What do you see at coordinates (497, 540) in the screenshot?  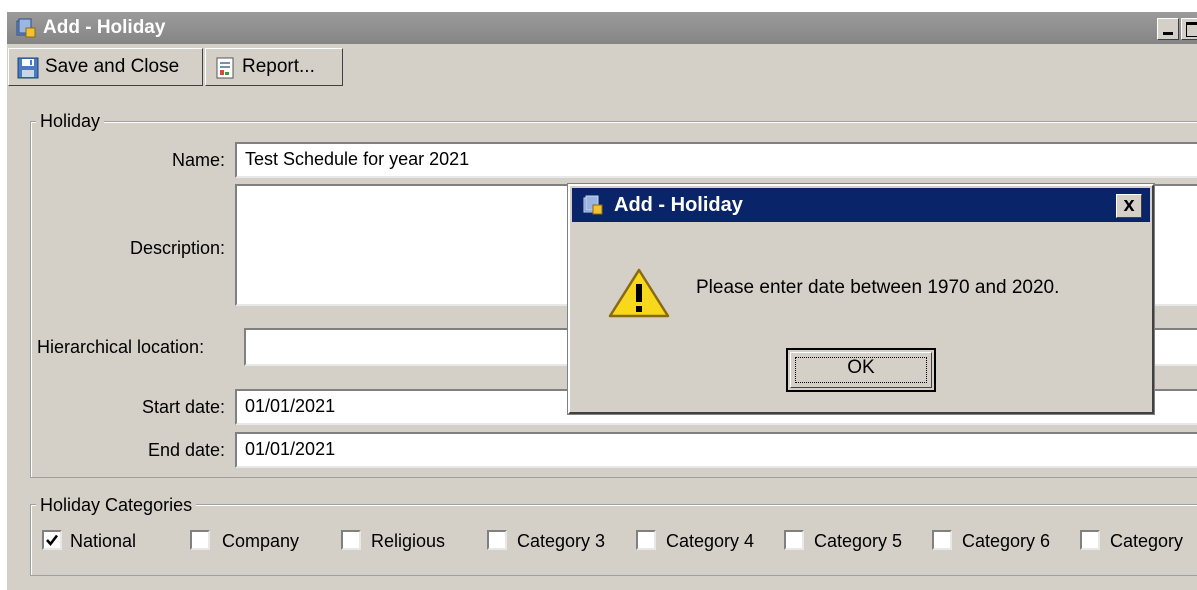 I see `category-3-checkbox` at bounding box center [497, 540].